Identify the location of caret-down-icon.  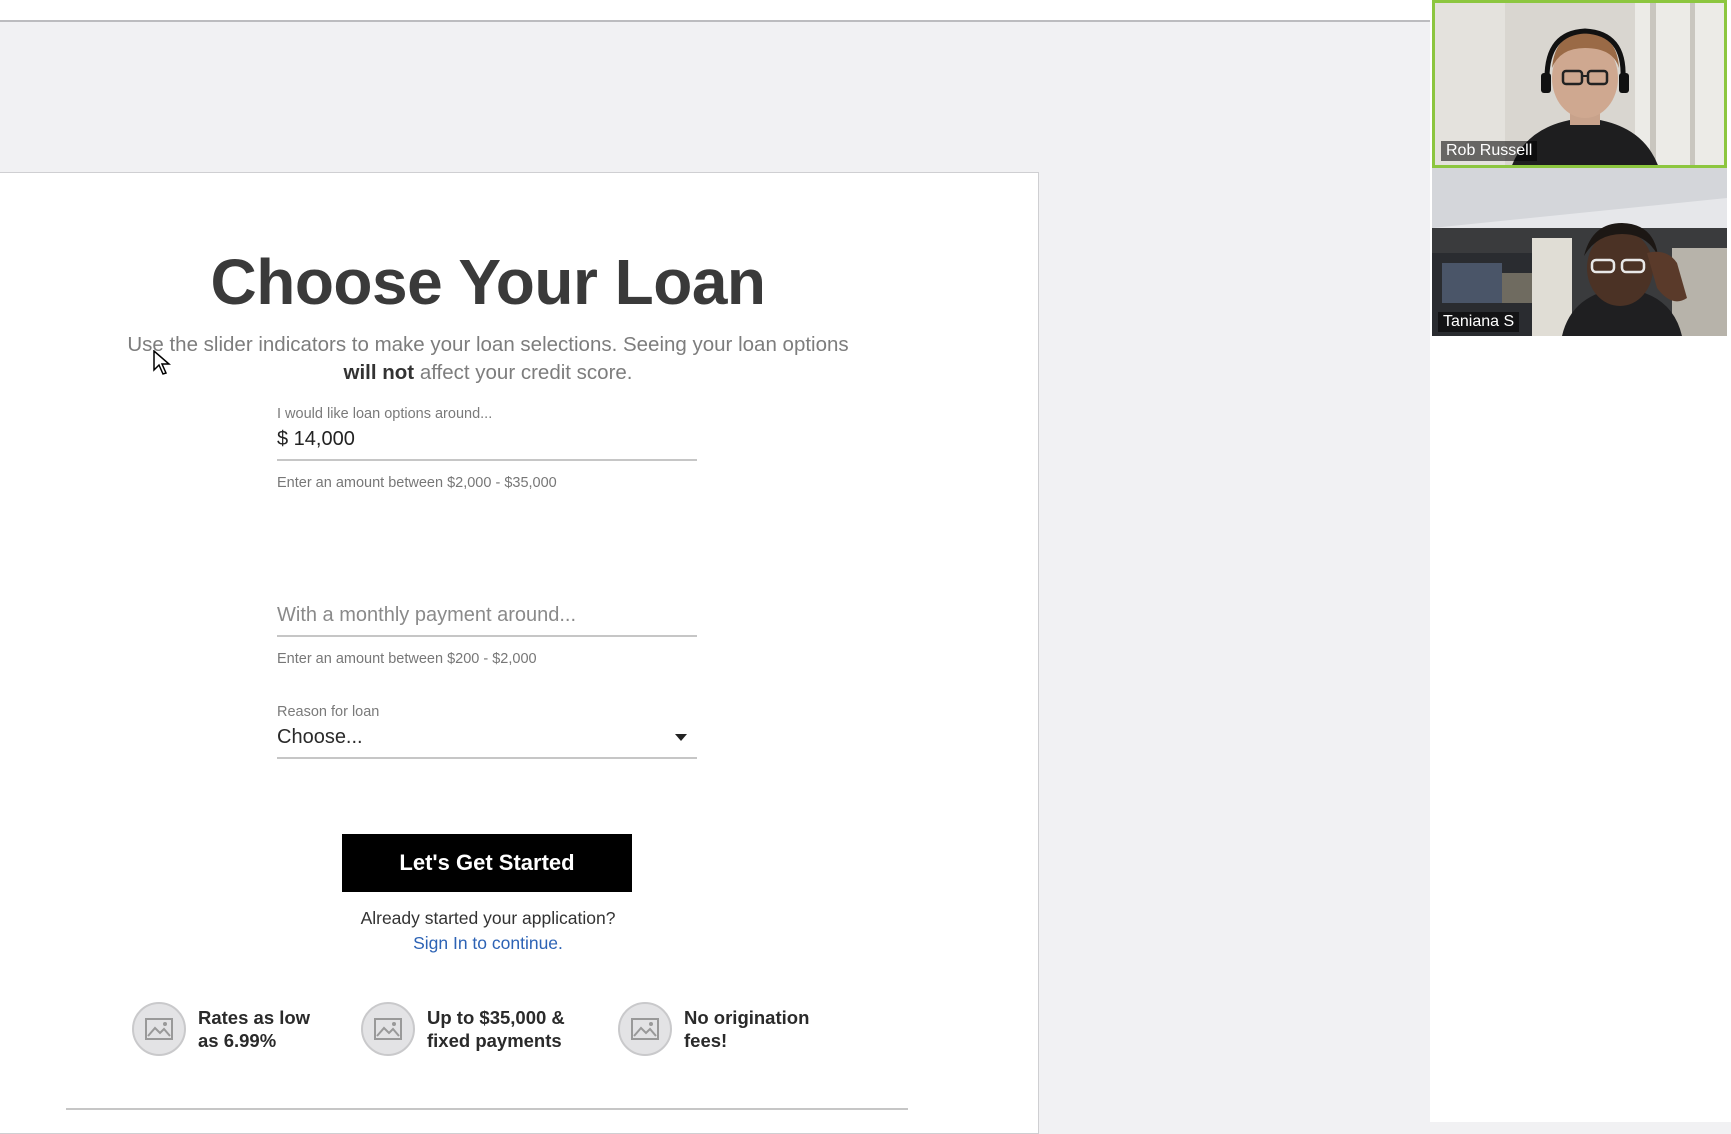
(681, 737).